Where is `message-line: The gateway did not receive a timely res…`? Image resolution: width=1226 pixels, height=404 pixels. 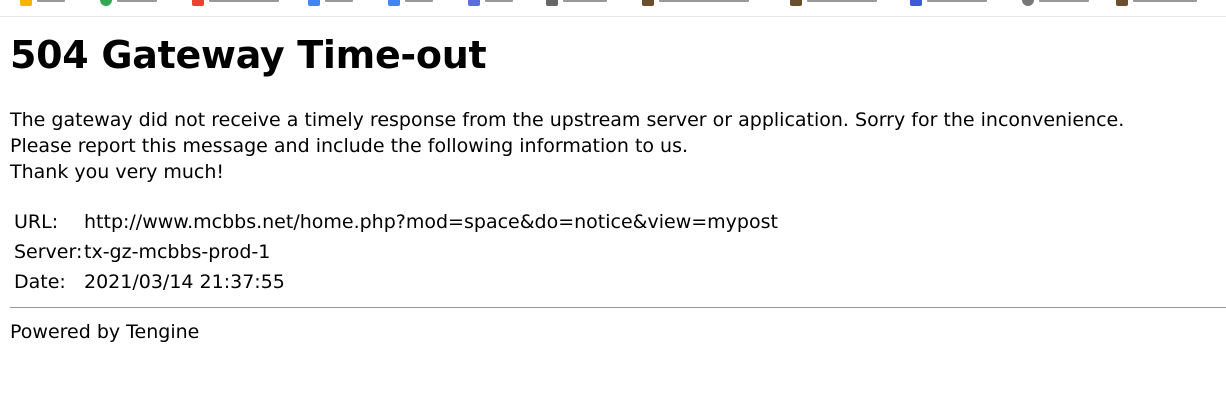
message-line: The gateway did not receive a timely res… is located at coordinates (567, 120).